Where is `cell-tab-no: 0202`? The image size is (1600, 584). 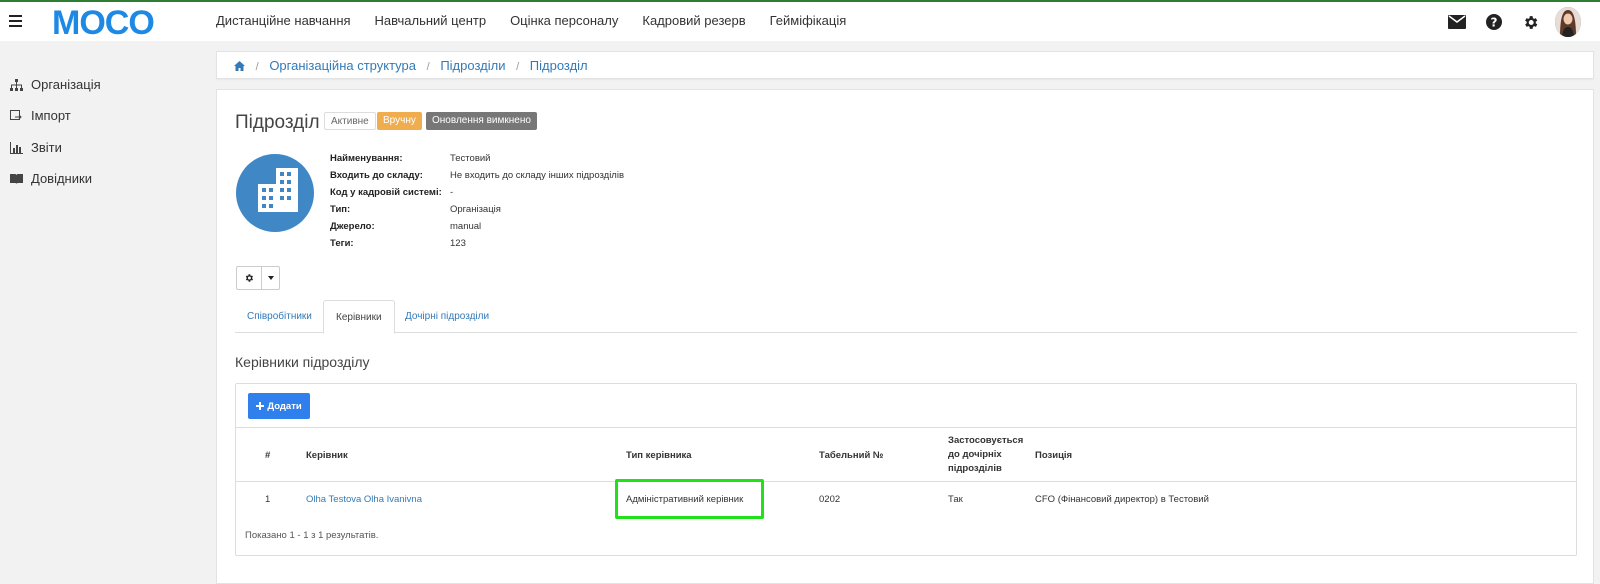 cell-tab-no: 0202 is located at coordinates (830, 499).